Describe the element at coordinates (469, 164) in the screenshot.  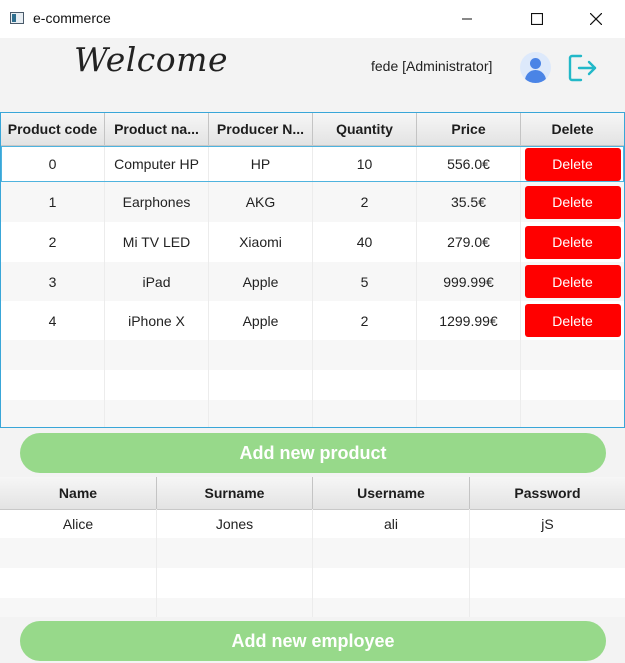
I see `cell-price: 556.0€` at that location.